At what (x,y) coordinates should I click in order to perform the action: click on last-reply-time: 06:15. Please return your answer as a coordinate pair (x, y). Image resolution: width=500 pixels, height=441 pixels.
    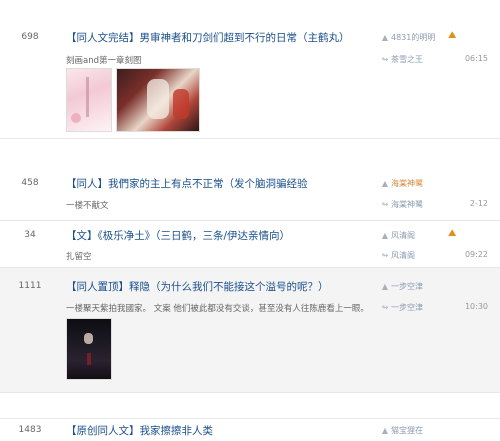
    Looking at the image, I should click on (476, 58).